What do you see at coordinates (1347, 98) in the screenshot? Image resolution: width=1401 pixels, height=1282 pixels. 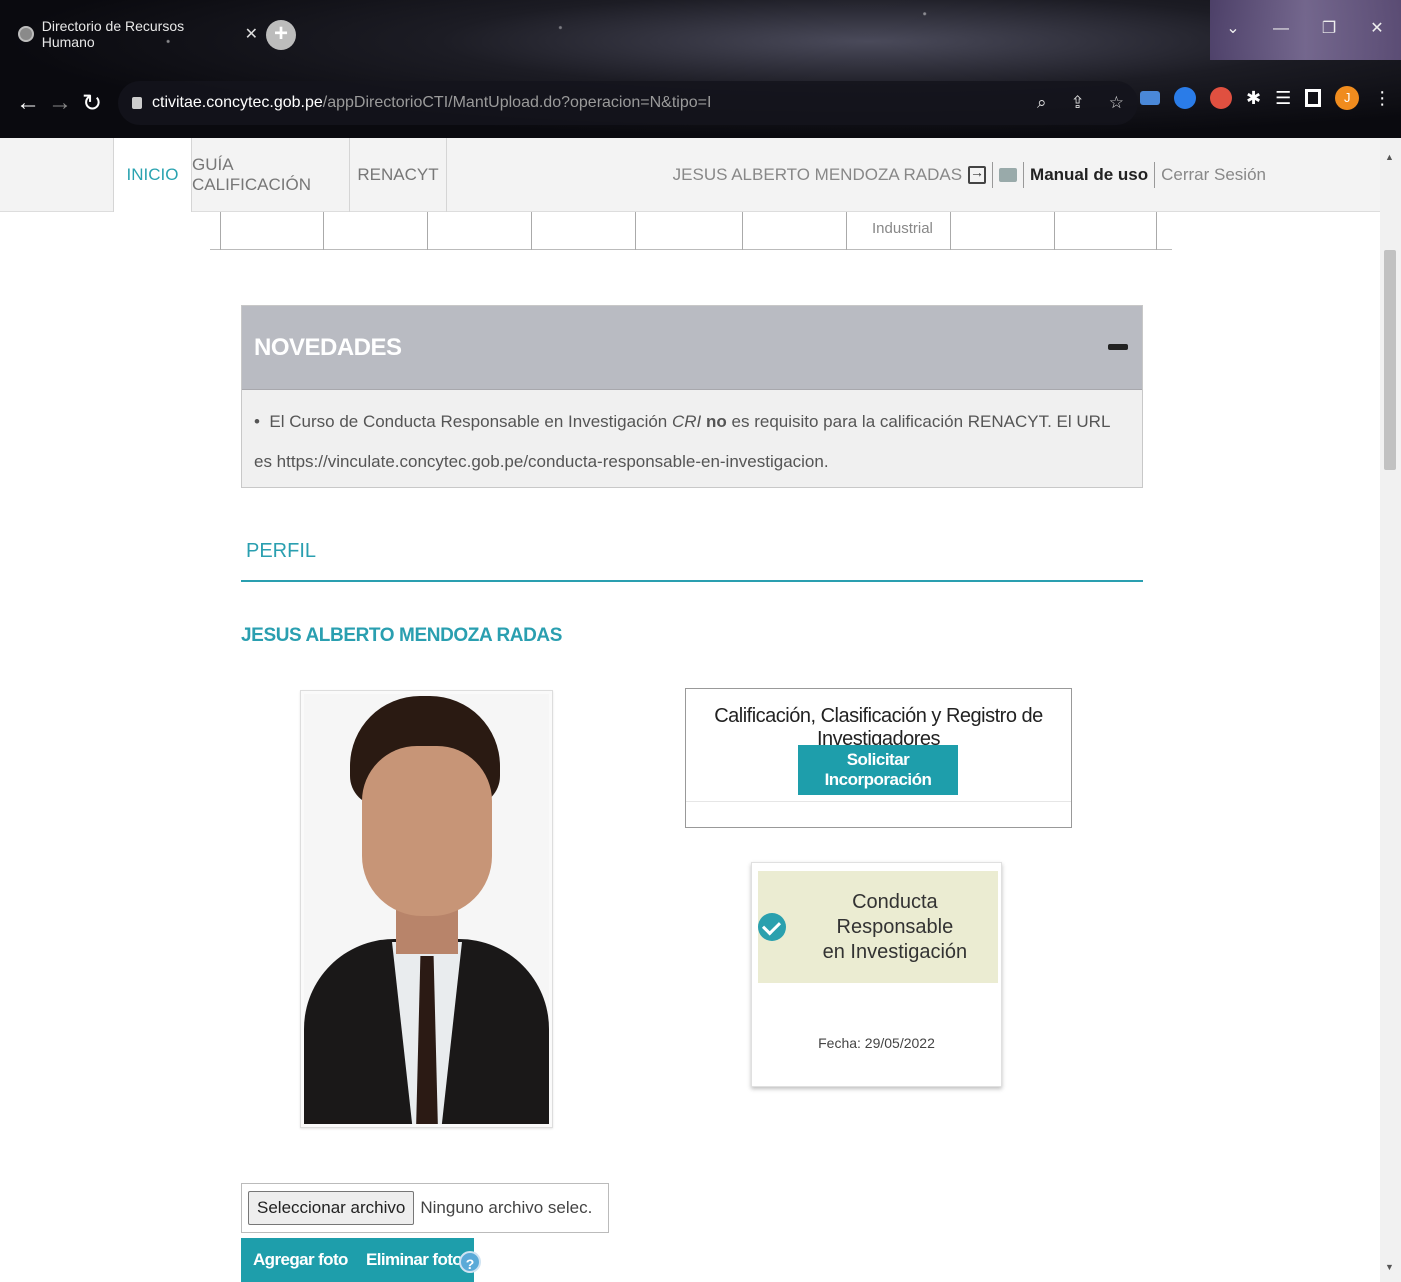 I see `profile-avatar: J` at bounding box center [1347, 98].